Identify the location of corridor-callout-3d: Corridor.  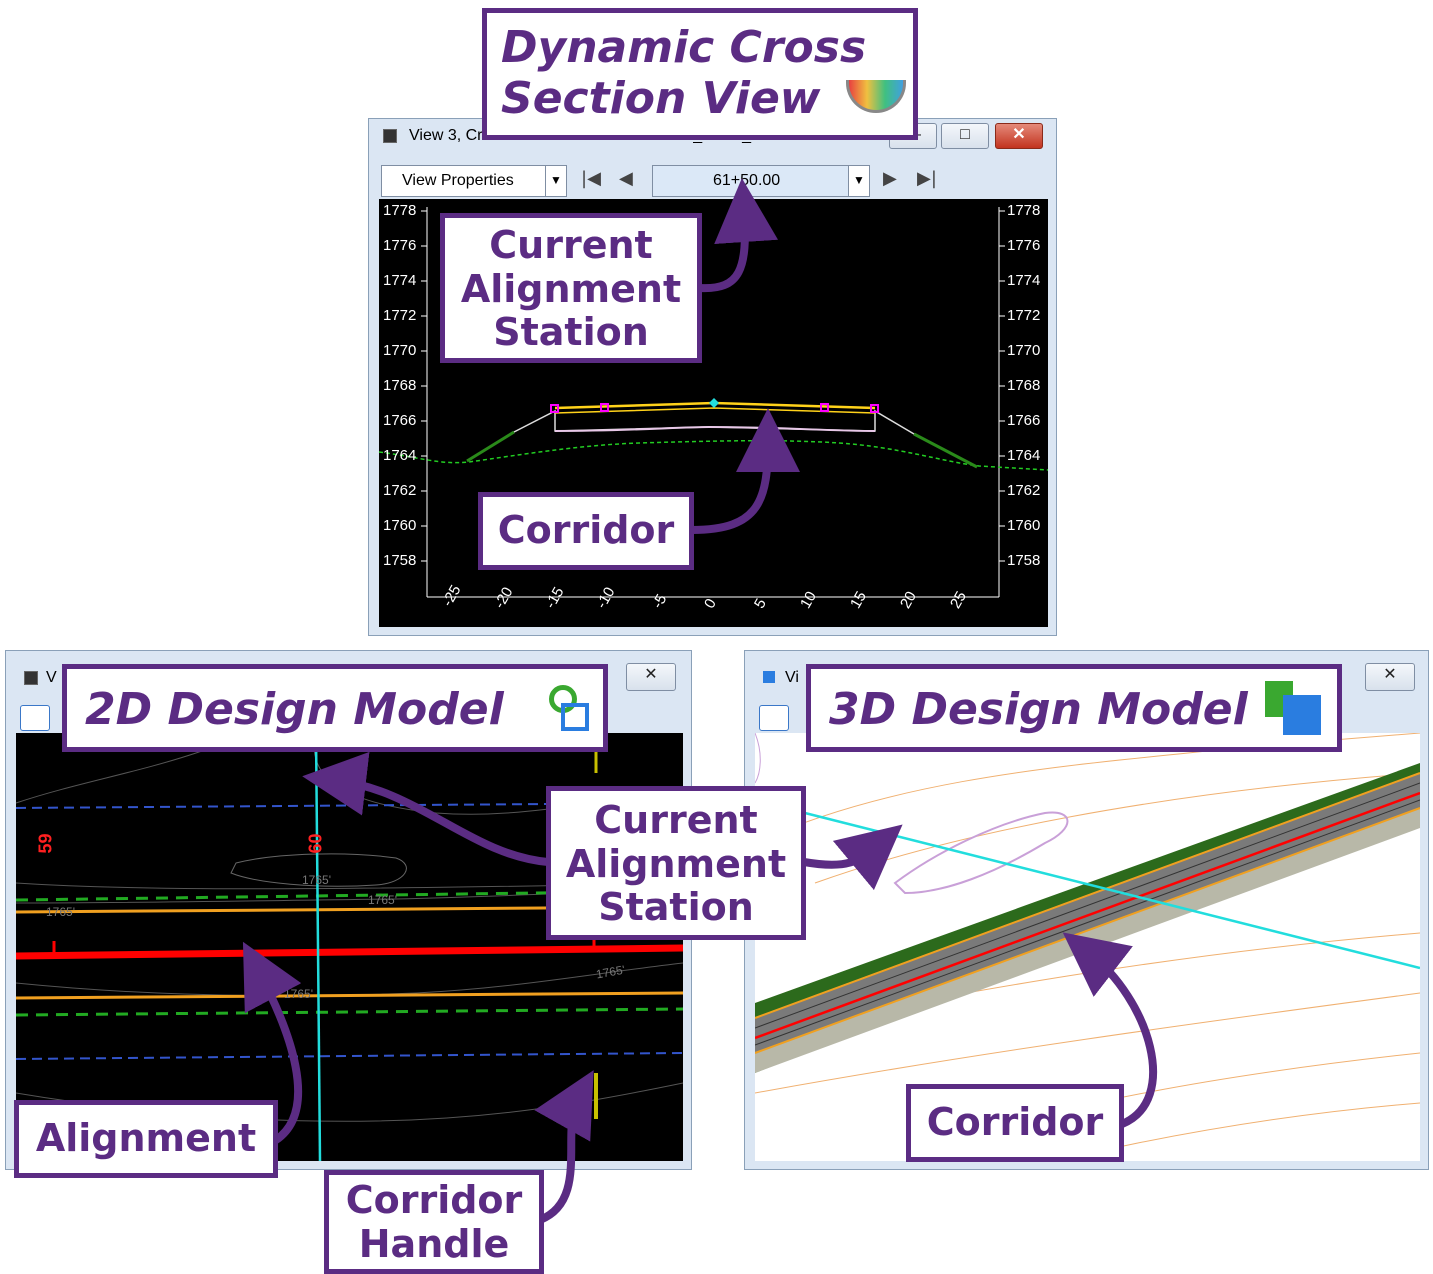
(1015, 1123).